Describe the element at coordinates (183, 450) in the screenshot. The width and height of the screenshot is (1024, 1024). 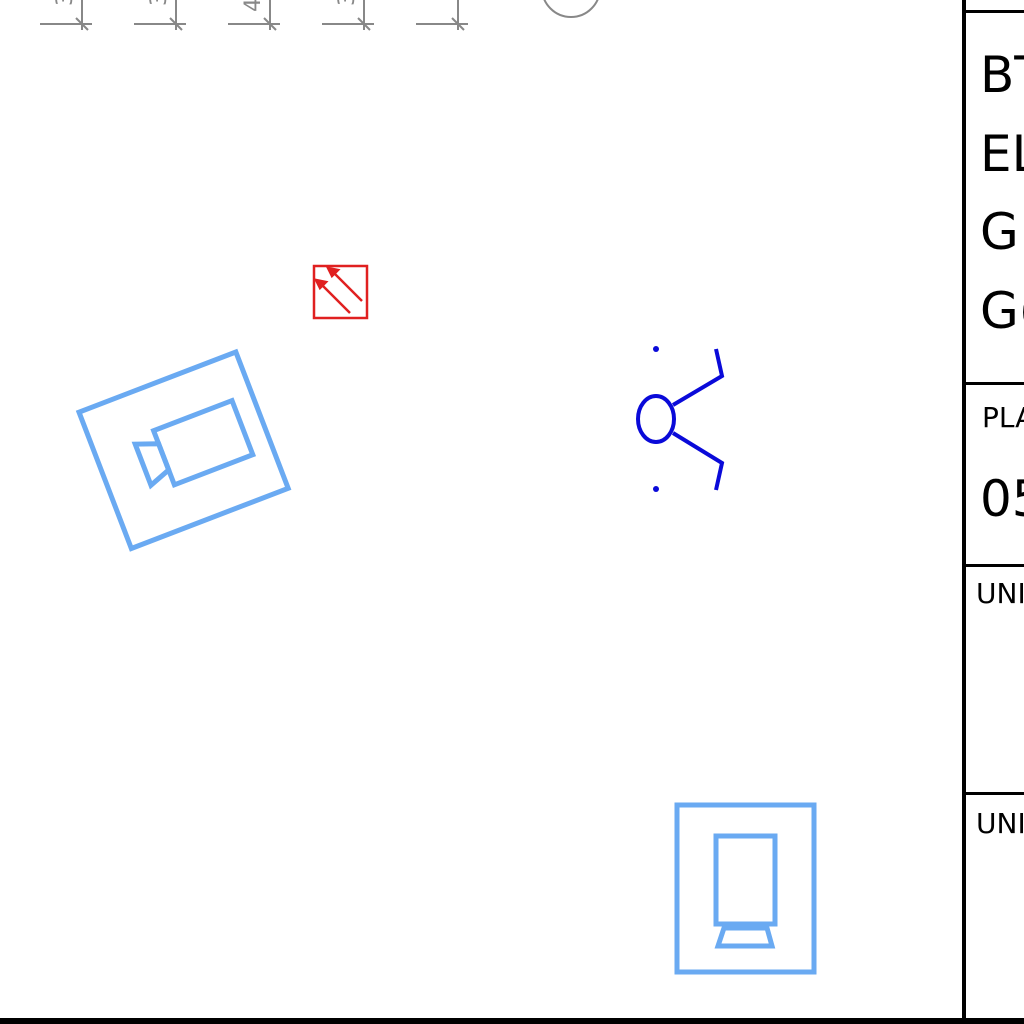
I see `camera-icon` at that location.